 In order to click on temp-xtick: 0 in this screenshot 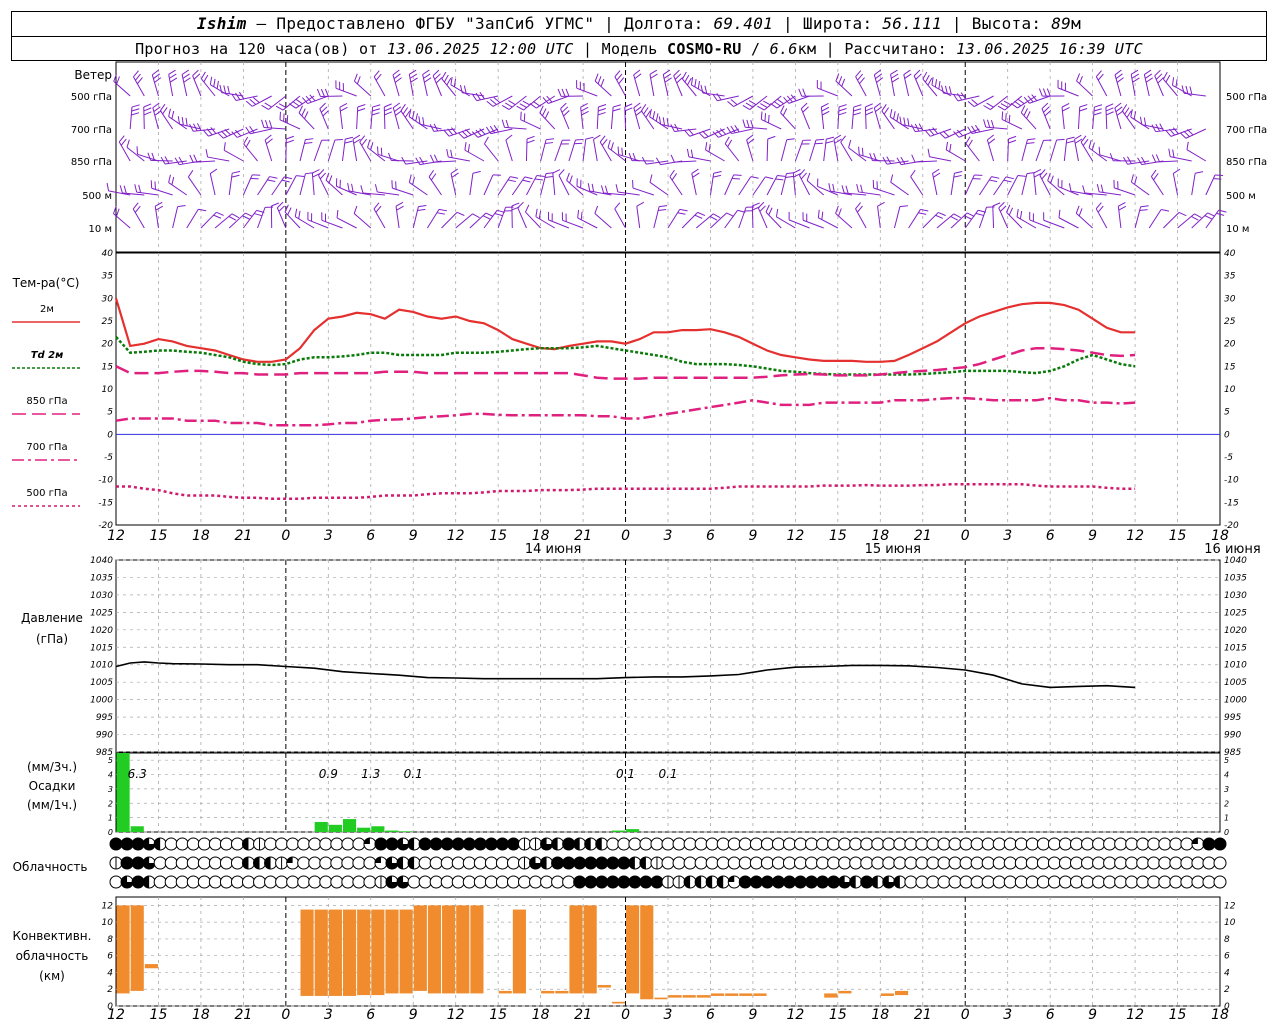, I will do `click(625, 536)`.